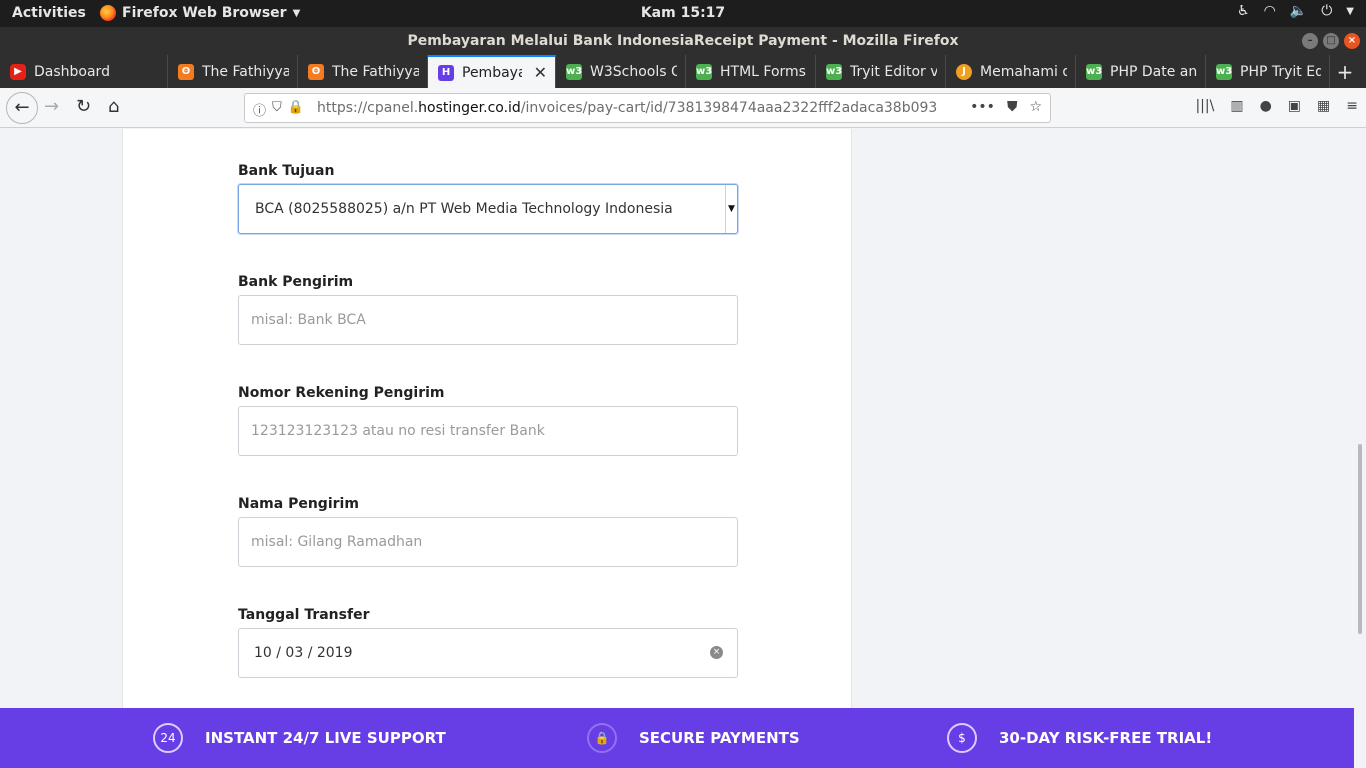 The image size is (1366, 768). What do you see at coordinates (633, 71) in the screenshot?
I see `tab-label: W3Schools O` at bounding box center [633, 71].